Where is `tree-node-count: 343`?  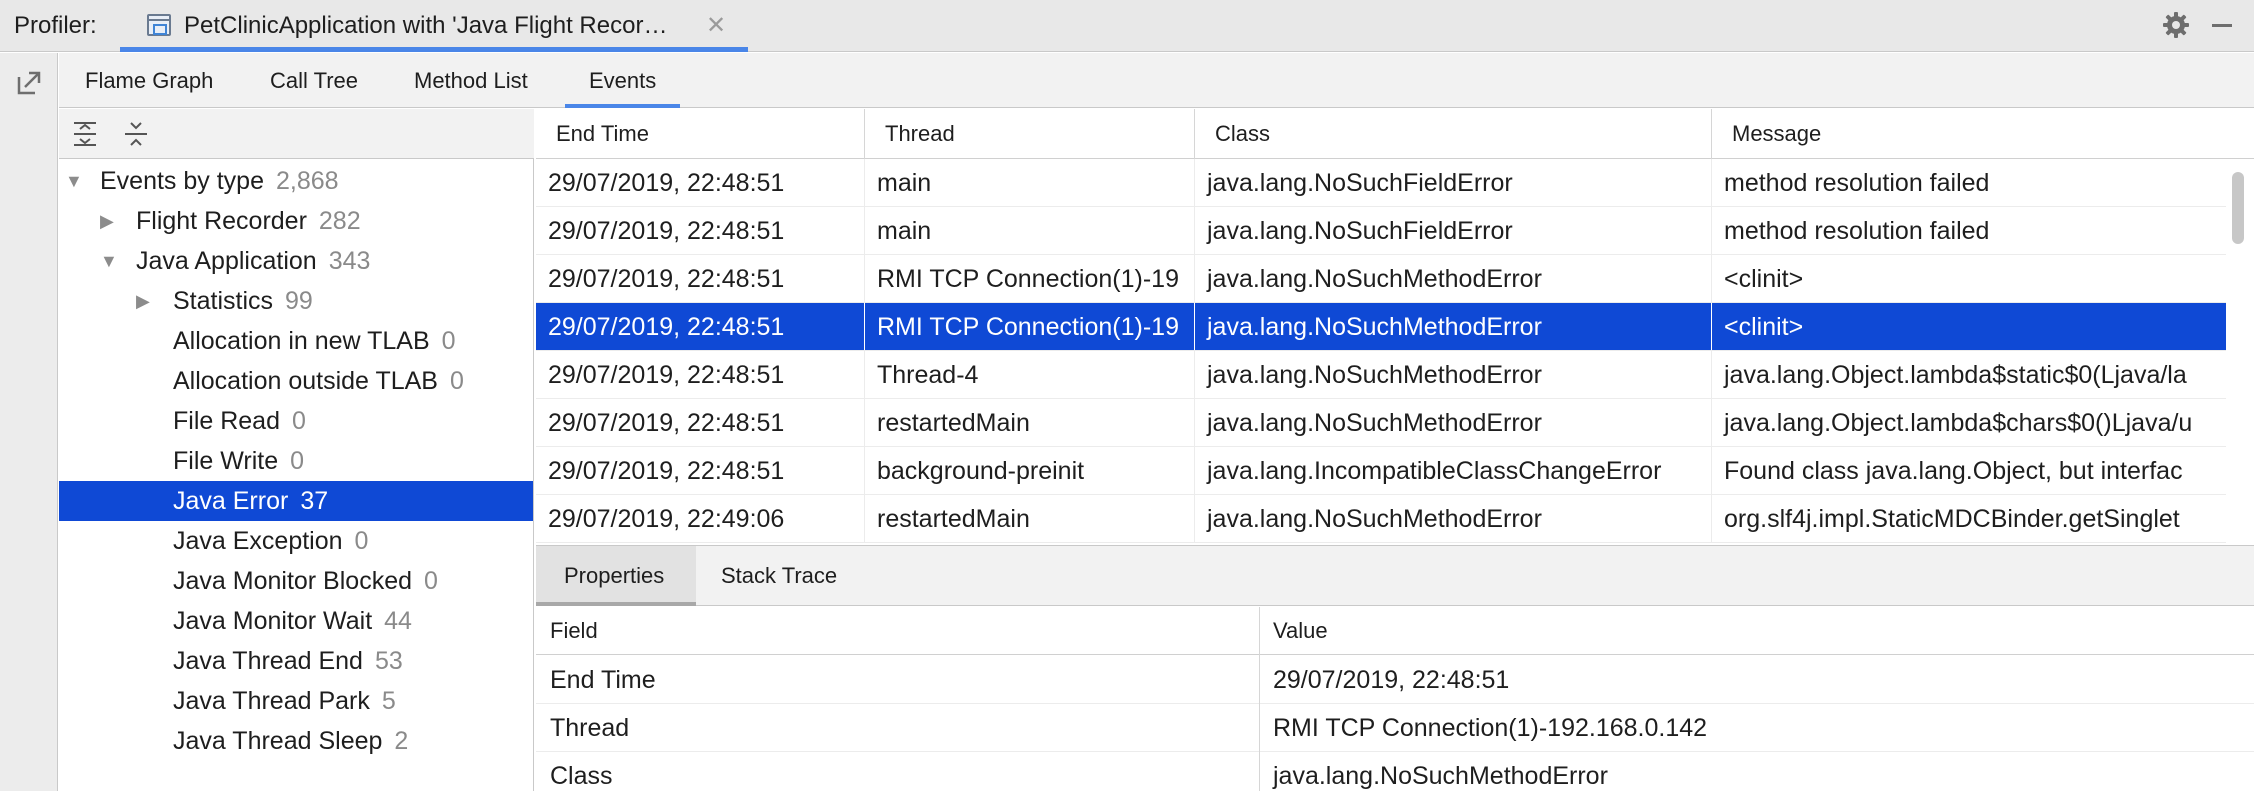
tree-node-count: 343 is located at coordinates (349, 261).